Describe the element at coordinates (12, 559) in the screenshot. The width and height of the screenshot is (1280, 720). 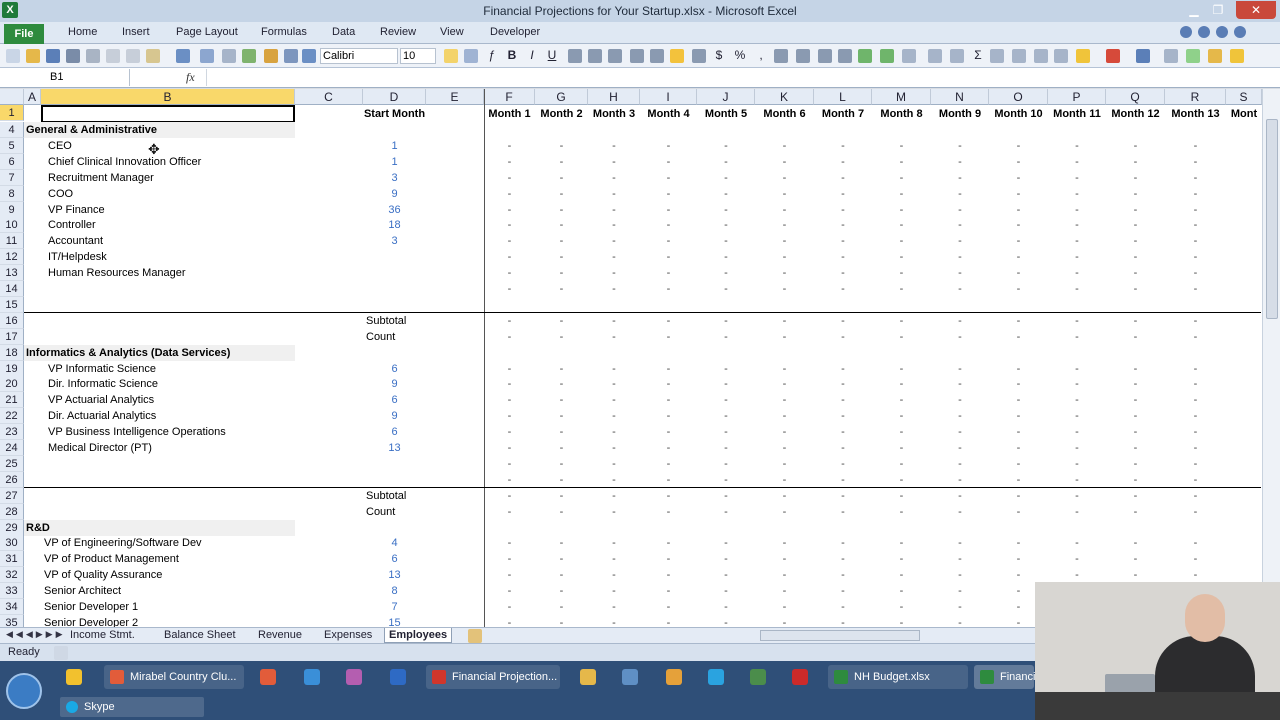
I see `row-header: 31` at that location.